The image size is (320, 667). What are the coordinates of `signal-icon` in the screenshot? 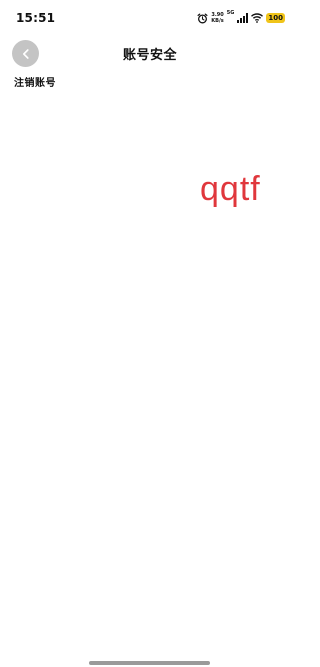 It's located at (243, 18).